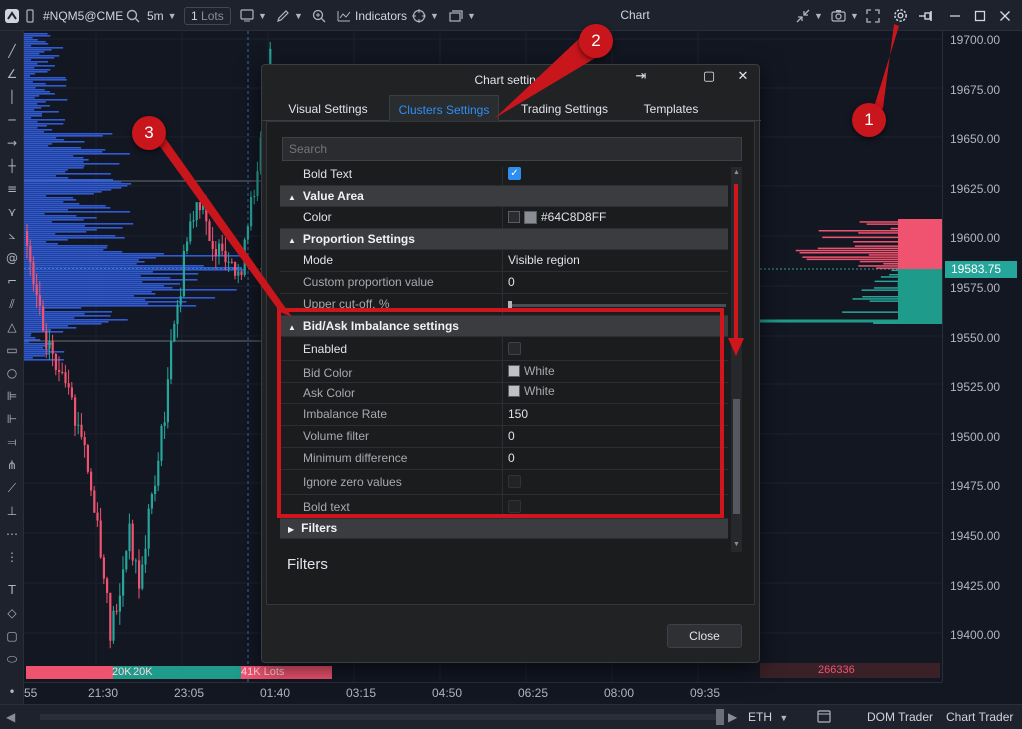 The width and height of the screenshot is (1022, 729). I want to click on chart-trader-button: Chart Trader, so click(979, 717).